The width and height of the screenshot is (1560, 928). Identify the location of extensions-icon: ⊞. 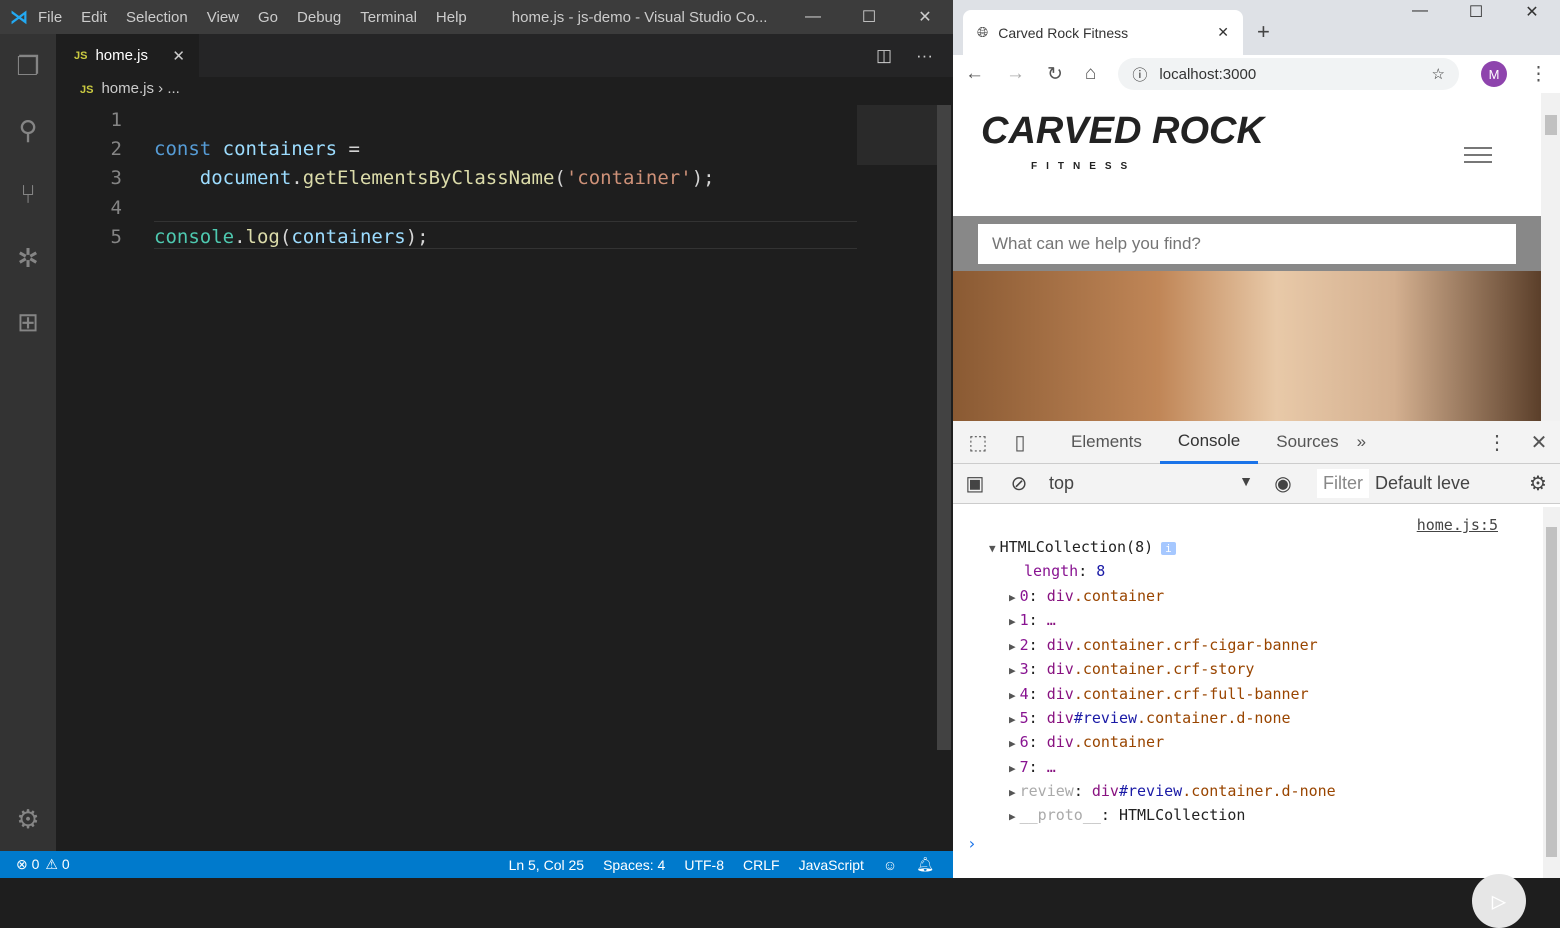
(28, 322).